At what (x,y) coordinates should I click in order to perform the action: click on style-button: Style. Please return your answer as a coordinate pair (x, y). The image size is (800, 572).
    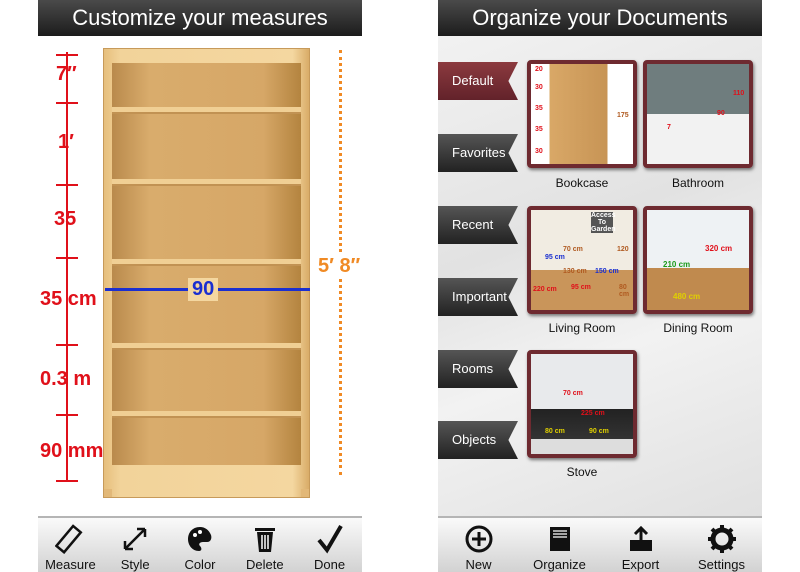
    Looking at the image, I should click on (135, 545).